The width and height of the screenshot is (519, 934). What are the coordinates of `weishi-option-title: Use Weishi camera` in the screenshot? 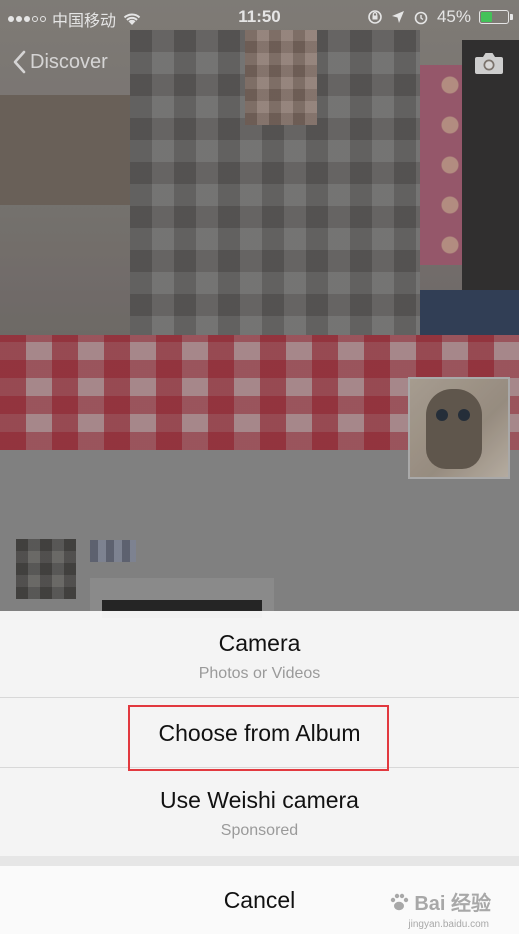 It's located at (259, 800).